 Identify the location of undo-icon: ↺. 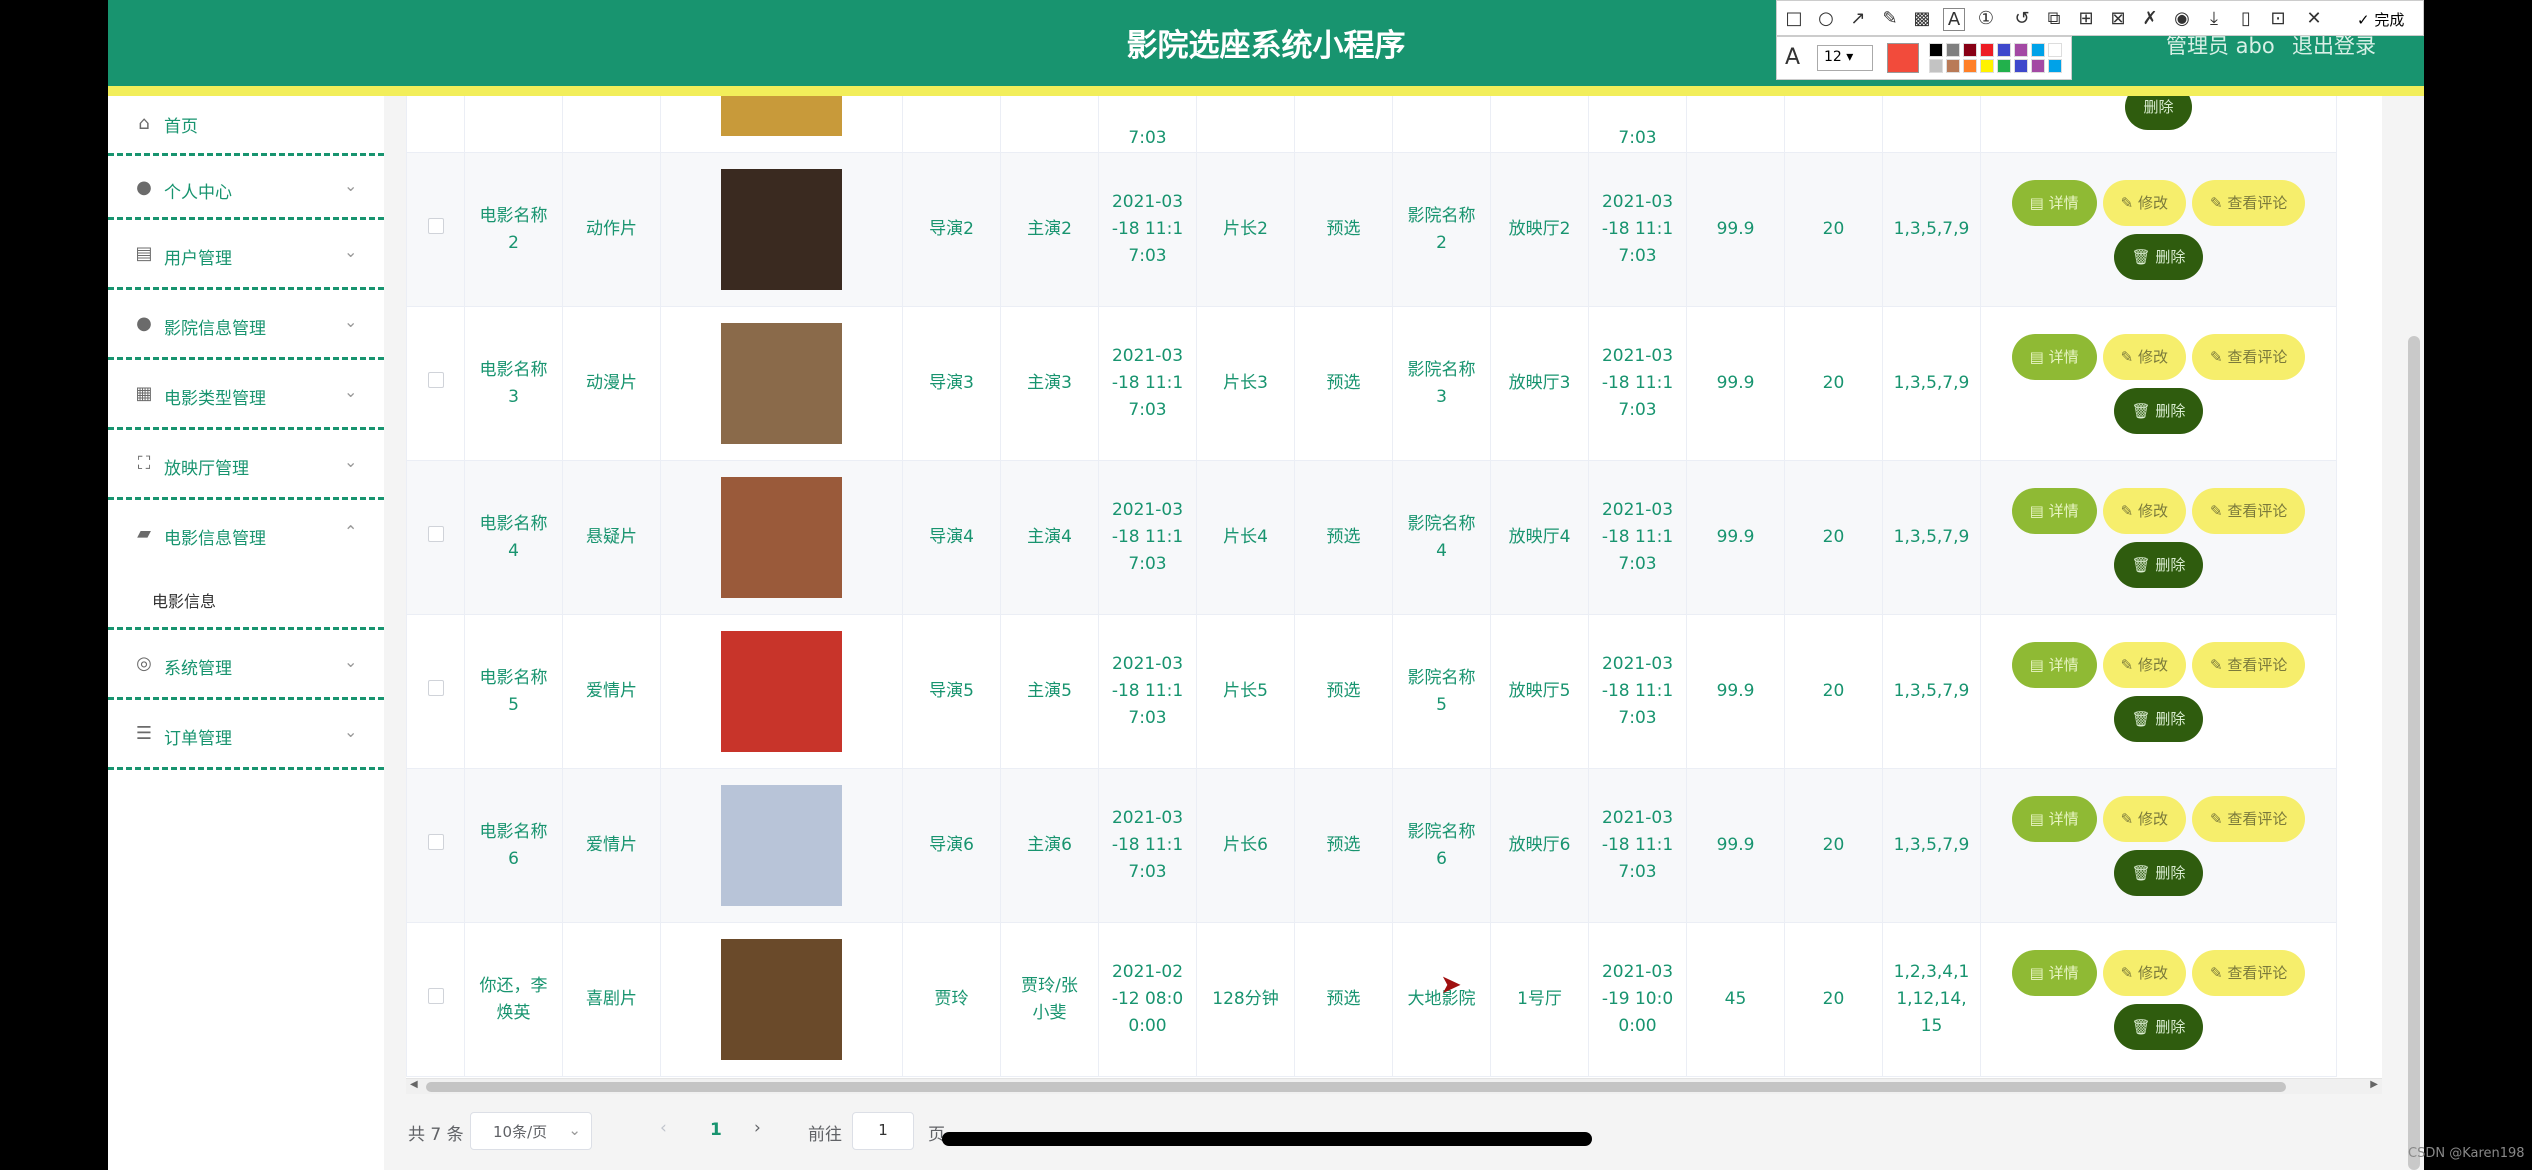
(2022, 18).